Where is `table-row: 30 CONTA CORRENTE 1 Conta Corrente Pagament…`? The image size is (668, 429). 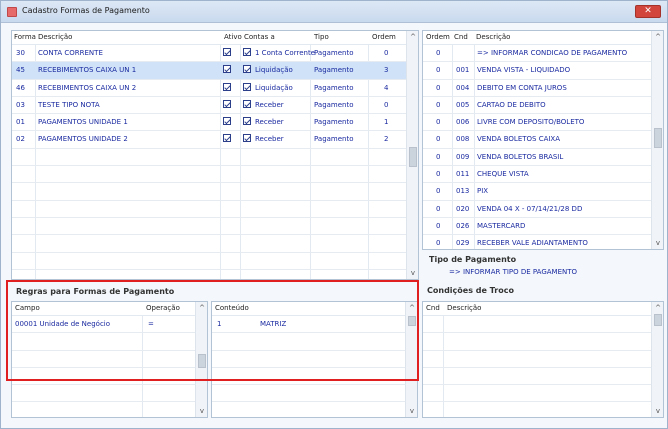 table-row: 30 CONTA CORRENTE 1 Conta Corrente Pagament… is located at coordinates (209, 54).